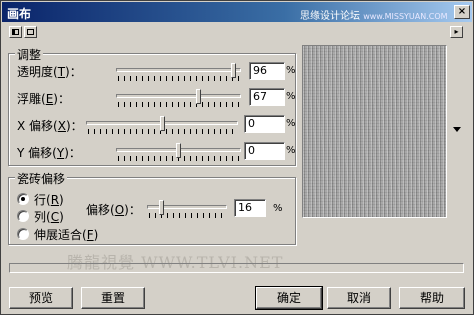 Image resolution: width=474 pixels, height=315 pixels. I want to click on y-offset-label: Y 偏移(Y)：, so click(49, 153).